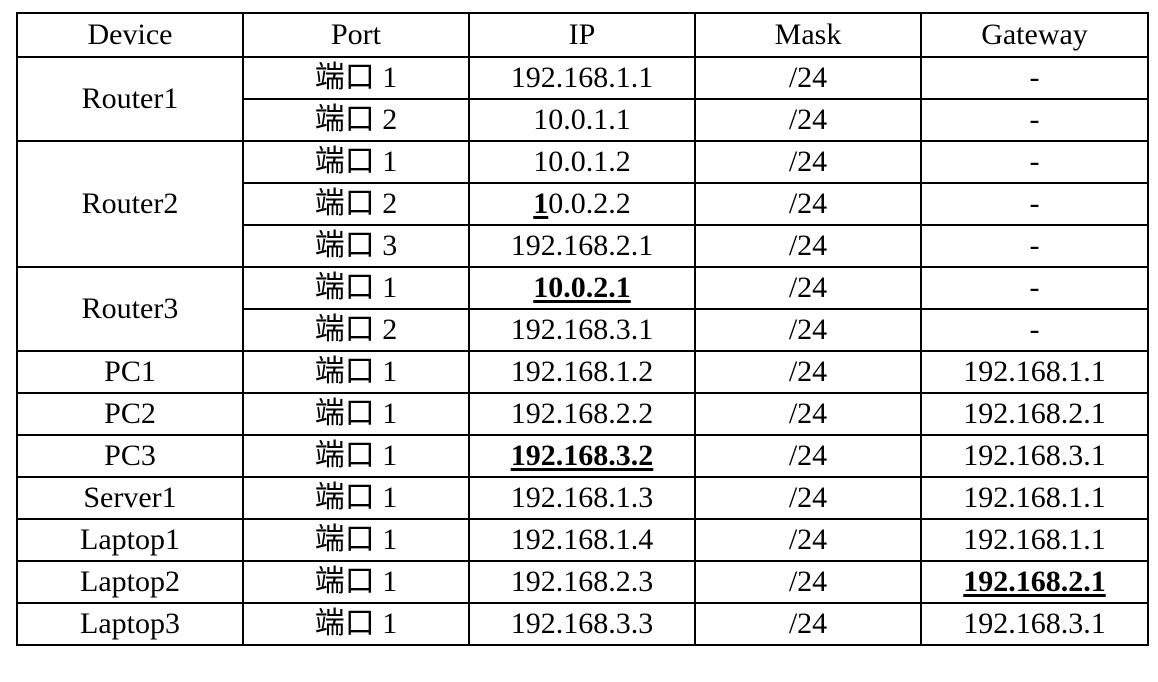 This screenshot has width=1158, height=682. What do you see at coordinates (356, 35) in the screenshot?
I see `header-port: Port` at bounding box center [356, 35].